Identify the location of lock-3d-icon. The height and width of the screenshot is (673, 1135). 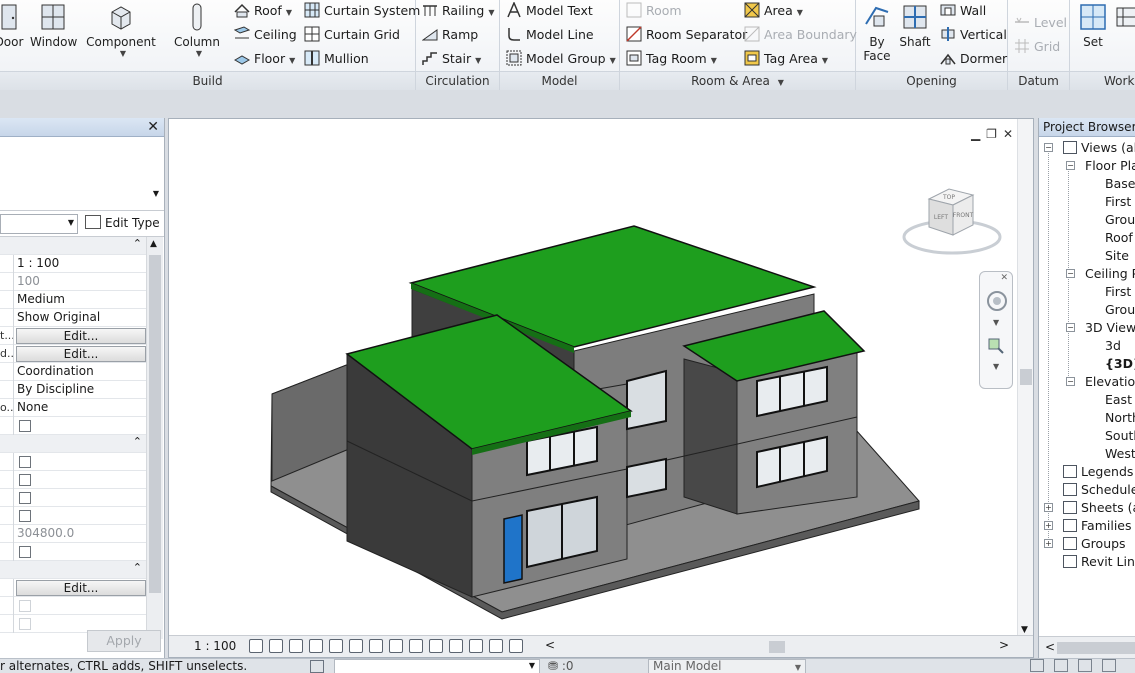
(396, 646).